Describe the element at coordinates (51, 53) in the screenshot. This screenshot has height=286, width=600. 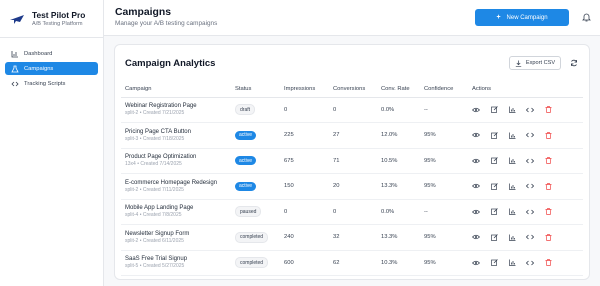
I see `sidebar-item-dashboard: Dashboard` at that location.